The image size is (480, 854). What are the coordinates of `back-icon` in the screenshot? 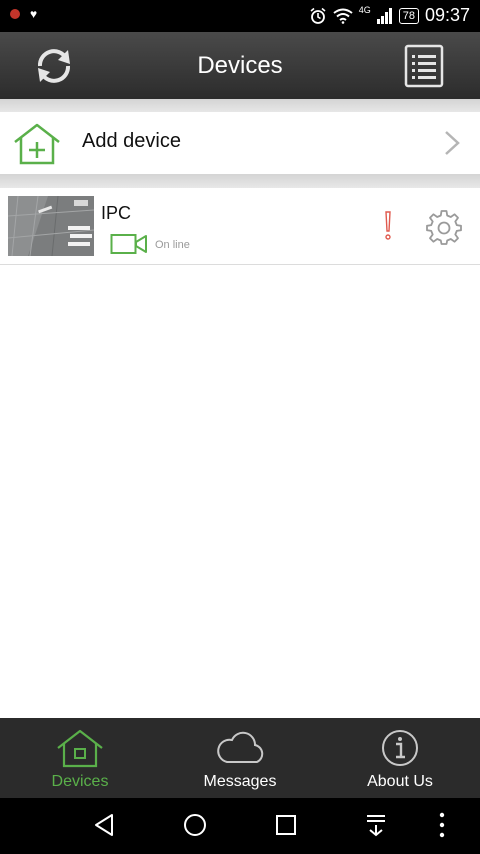 It's located at (104, 825).